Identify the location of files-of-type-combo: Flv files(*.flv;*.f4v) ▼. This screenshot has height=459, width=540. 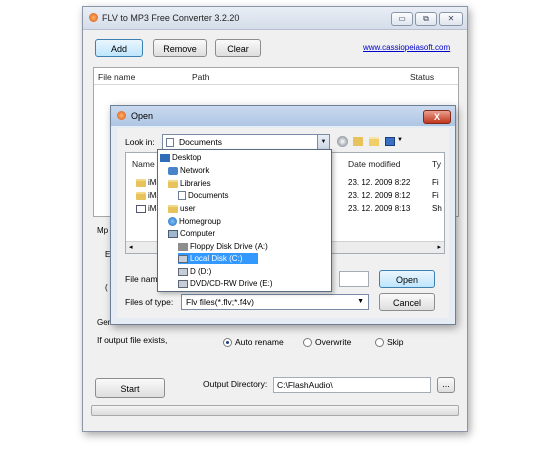
(275, 302).